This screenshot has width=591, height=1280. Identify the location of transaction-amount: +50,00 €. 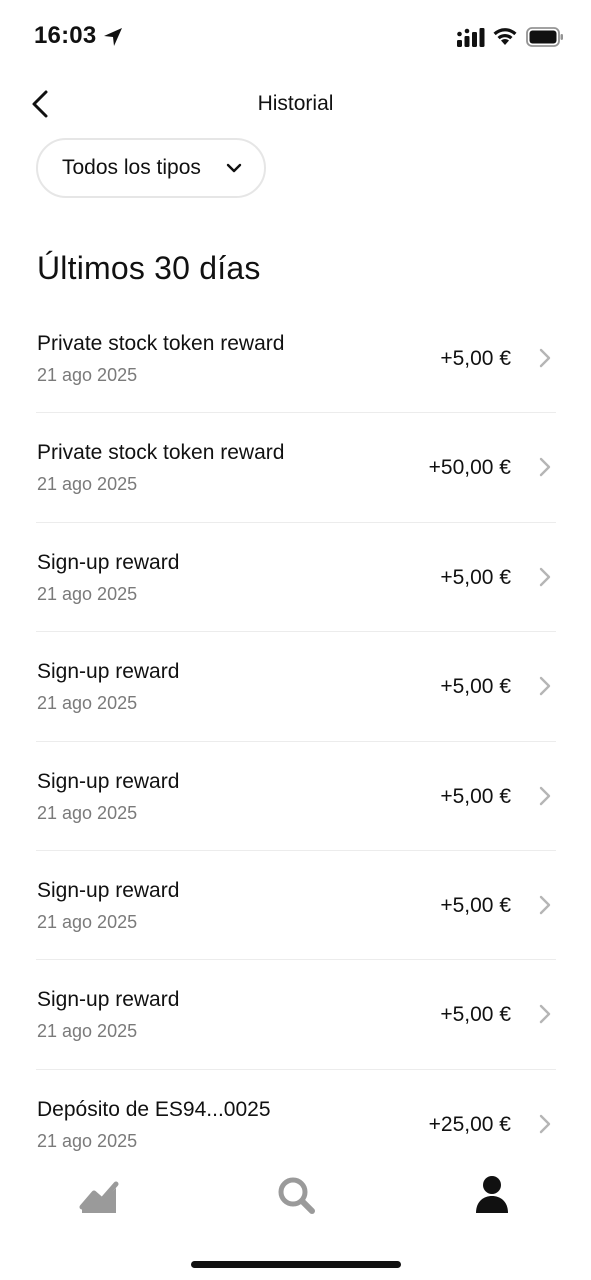
(469, 468).